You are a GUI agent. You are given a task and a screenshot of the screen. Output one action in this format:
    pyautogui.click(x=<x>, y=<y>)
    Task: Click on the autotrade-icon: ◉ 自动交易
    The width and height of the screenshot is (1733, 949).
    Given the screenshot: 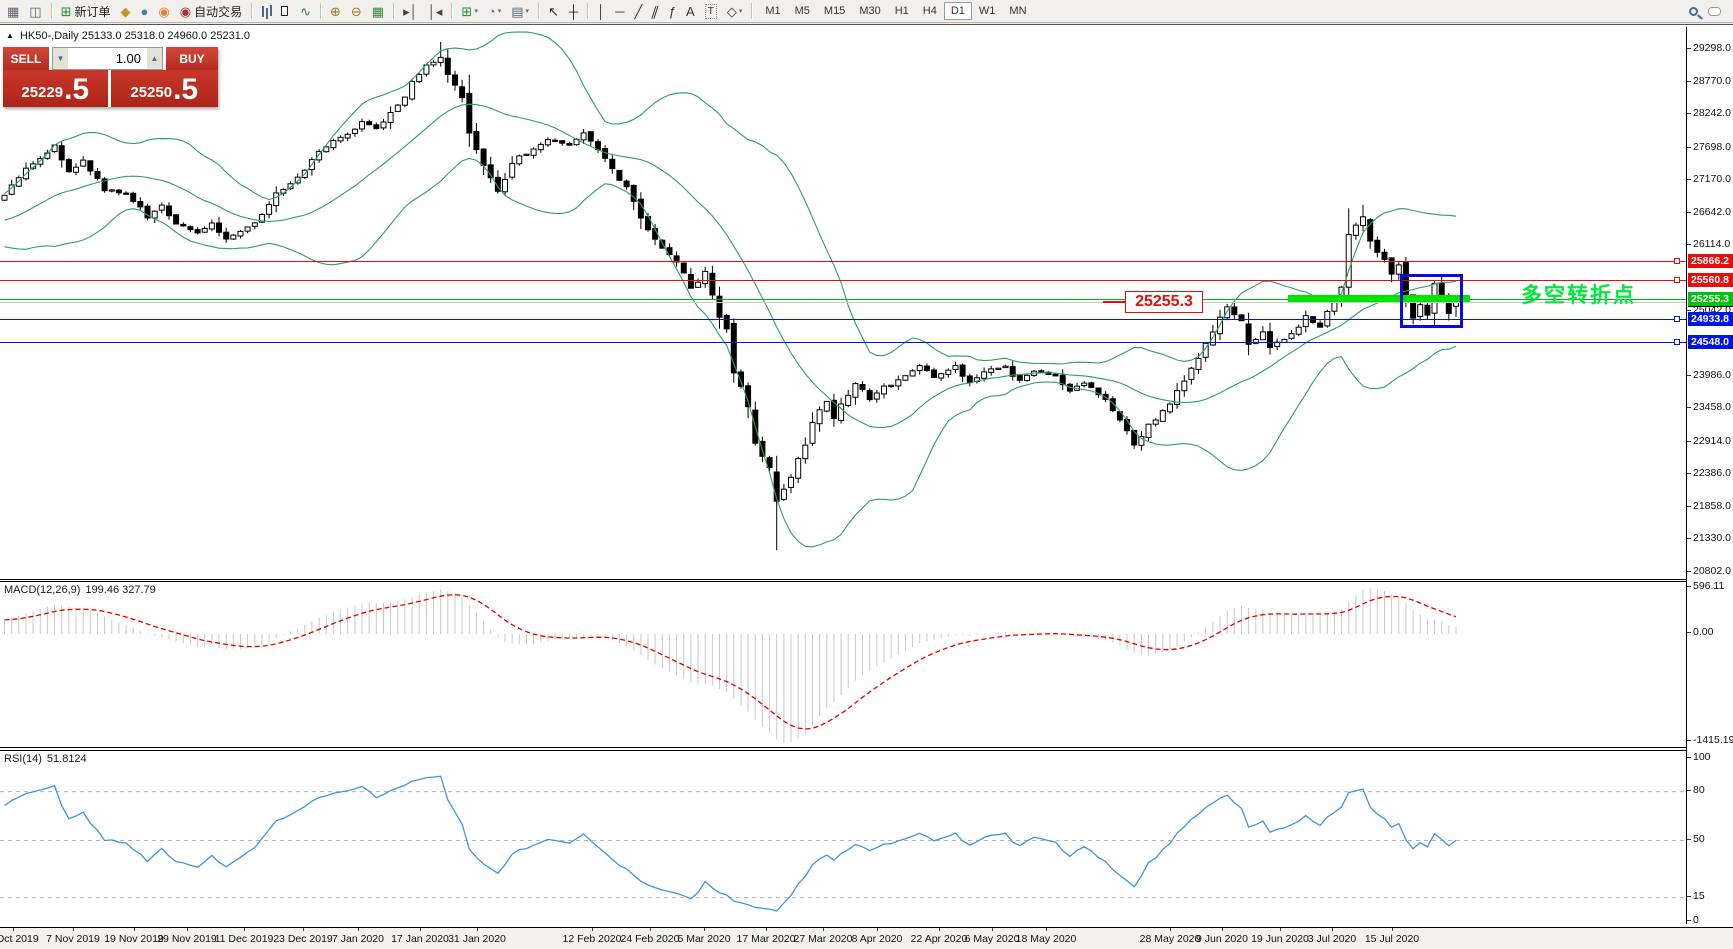 What is the action you would take?
    pyautogui.click(x=211, y=11)
    